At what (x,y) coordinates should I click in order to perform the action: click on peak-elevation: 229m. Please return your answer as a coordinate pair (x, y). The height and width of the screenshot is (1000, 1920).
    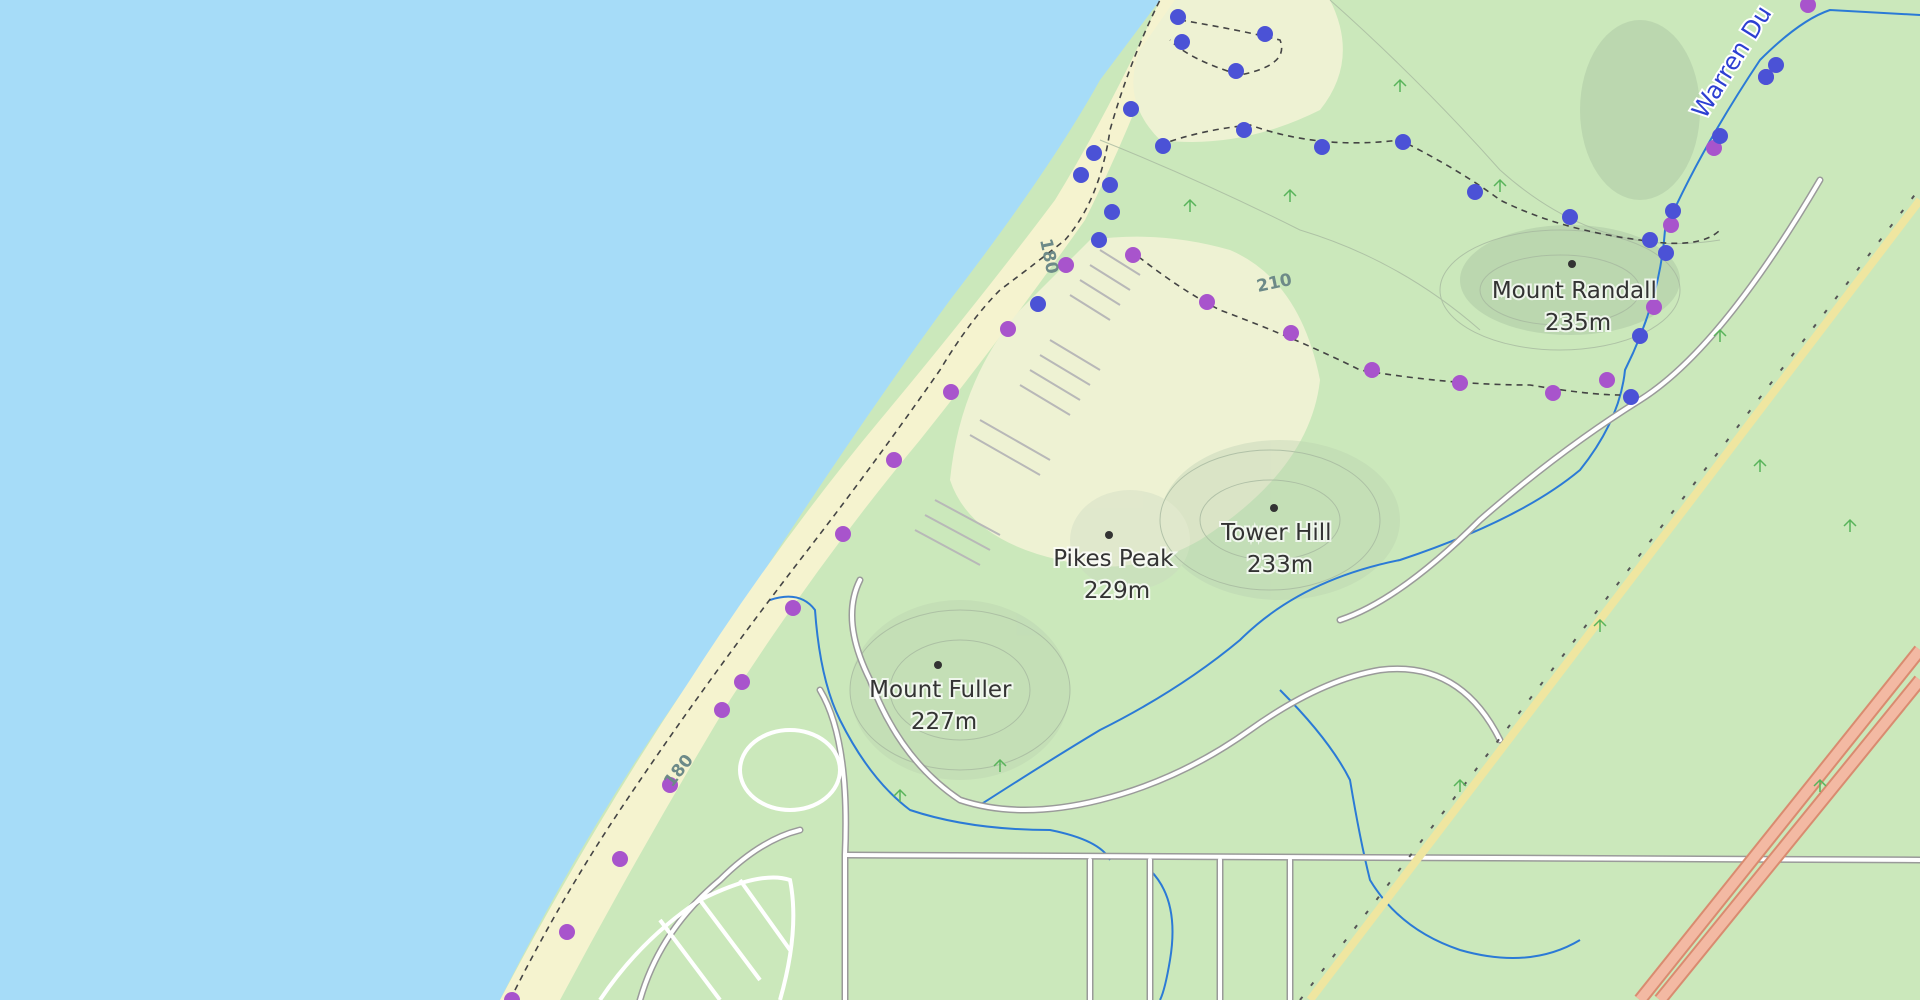
    Looking at the image, I should click on (1117, 591).